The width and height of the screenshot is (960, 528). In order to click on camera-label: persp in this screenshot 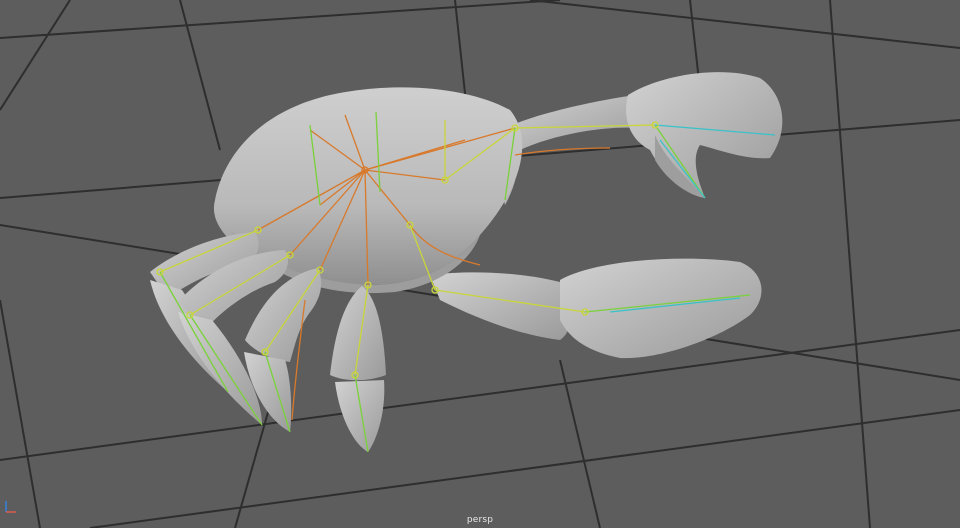, I will do `click(480, 520)`.